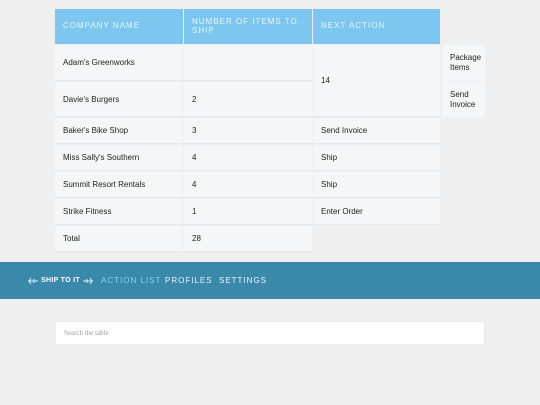  Describe the element at coordinates (376, 212) in the screenshot. I see `table-row-action: Enter Order` at that location.